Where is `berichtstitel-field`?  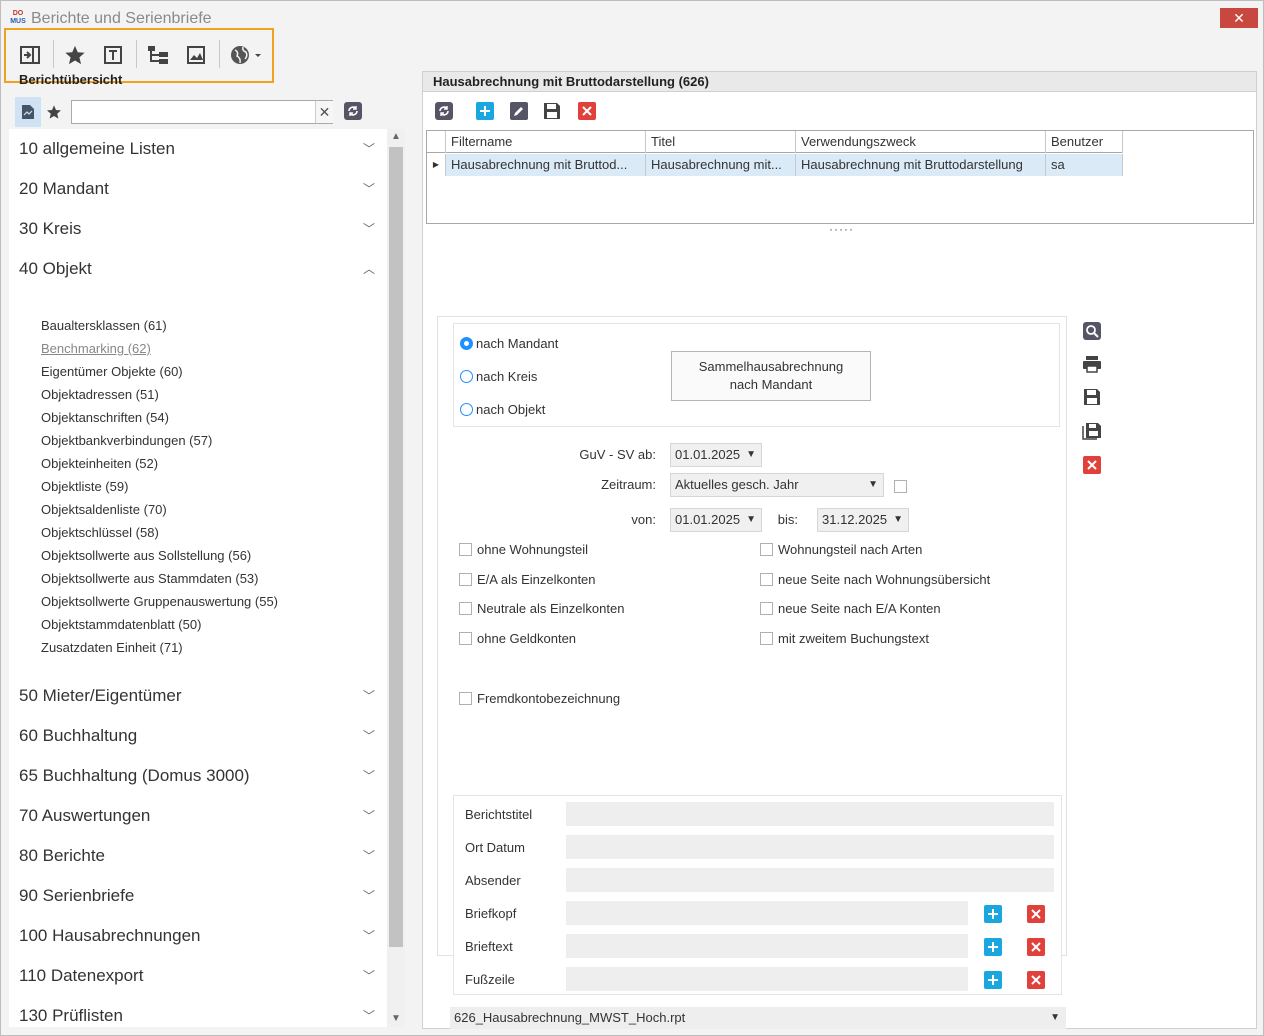
berichtstitel-field is located at coordinates (810, 814).